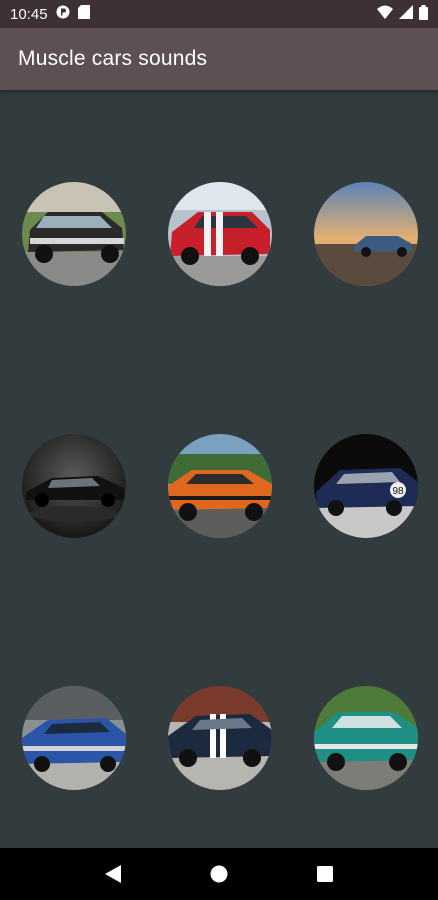  What do you see at coordinates (385, 14) in the screenshot?
I see `wifi-icon` at bounding box center [385, 14].